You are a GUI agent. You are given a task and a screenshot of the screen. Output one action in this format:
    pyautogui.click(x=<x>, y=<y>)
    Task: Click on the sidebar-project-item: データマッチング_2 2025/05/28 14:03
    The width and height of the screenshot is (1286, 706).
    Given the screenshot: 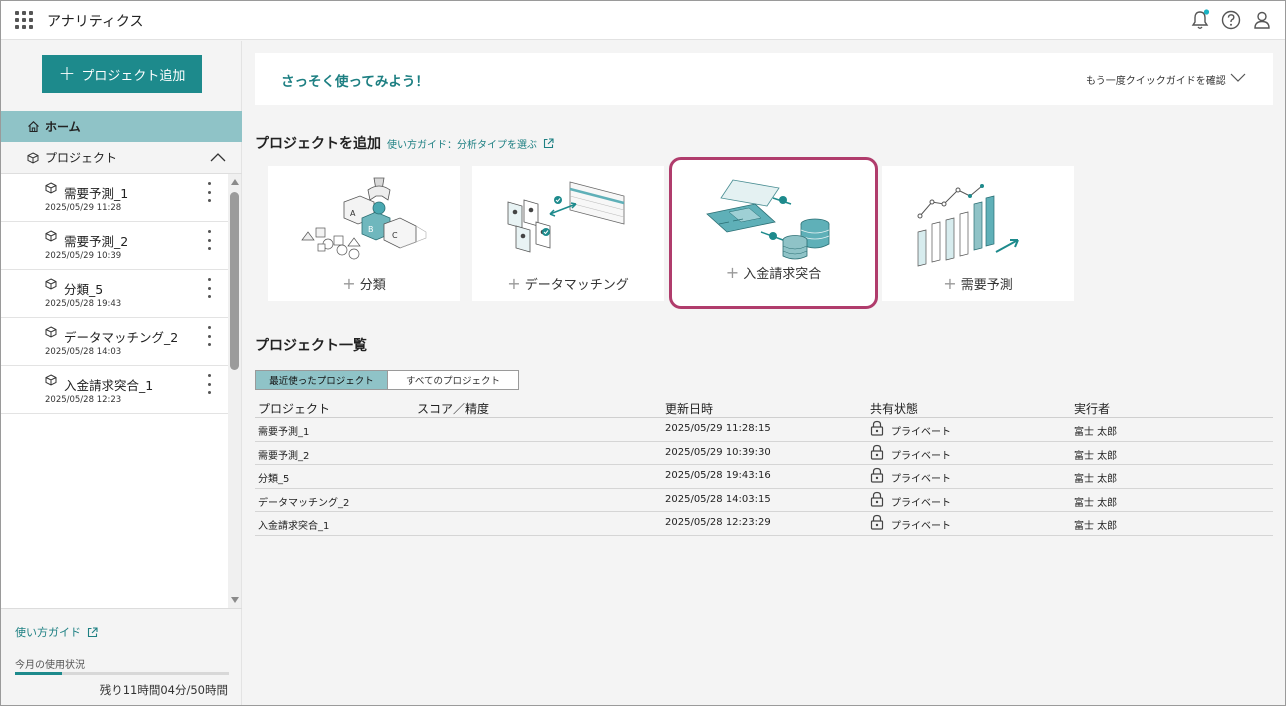 What is the action you would take?
    pyautogui.click(x=114, y=342)
    